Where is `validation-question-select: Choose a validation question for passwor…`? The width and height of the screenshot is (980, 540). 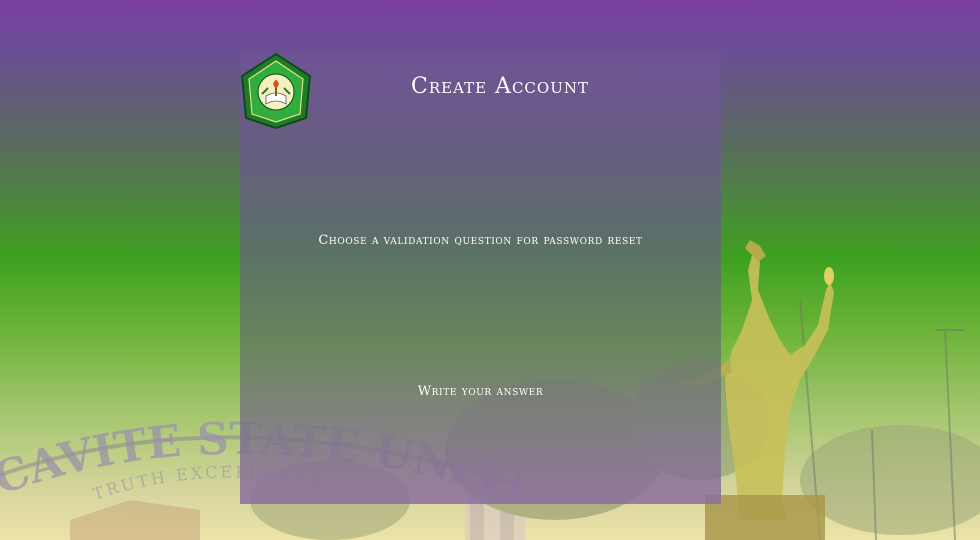 validation-question-select: Choose a validation question for passwor… is located at coordinates (480, 240).